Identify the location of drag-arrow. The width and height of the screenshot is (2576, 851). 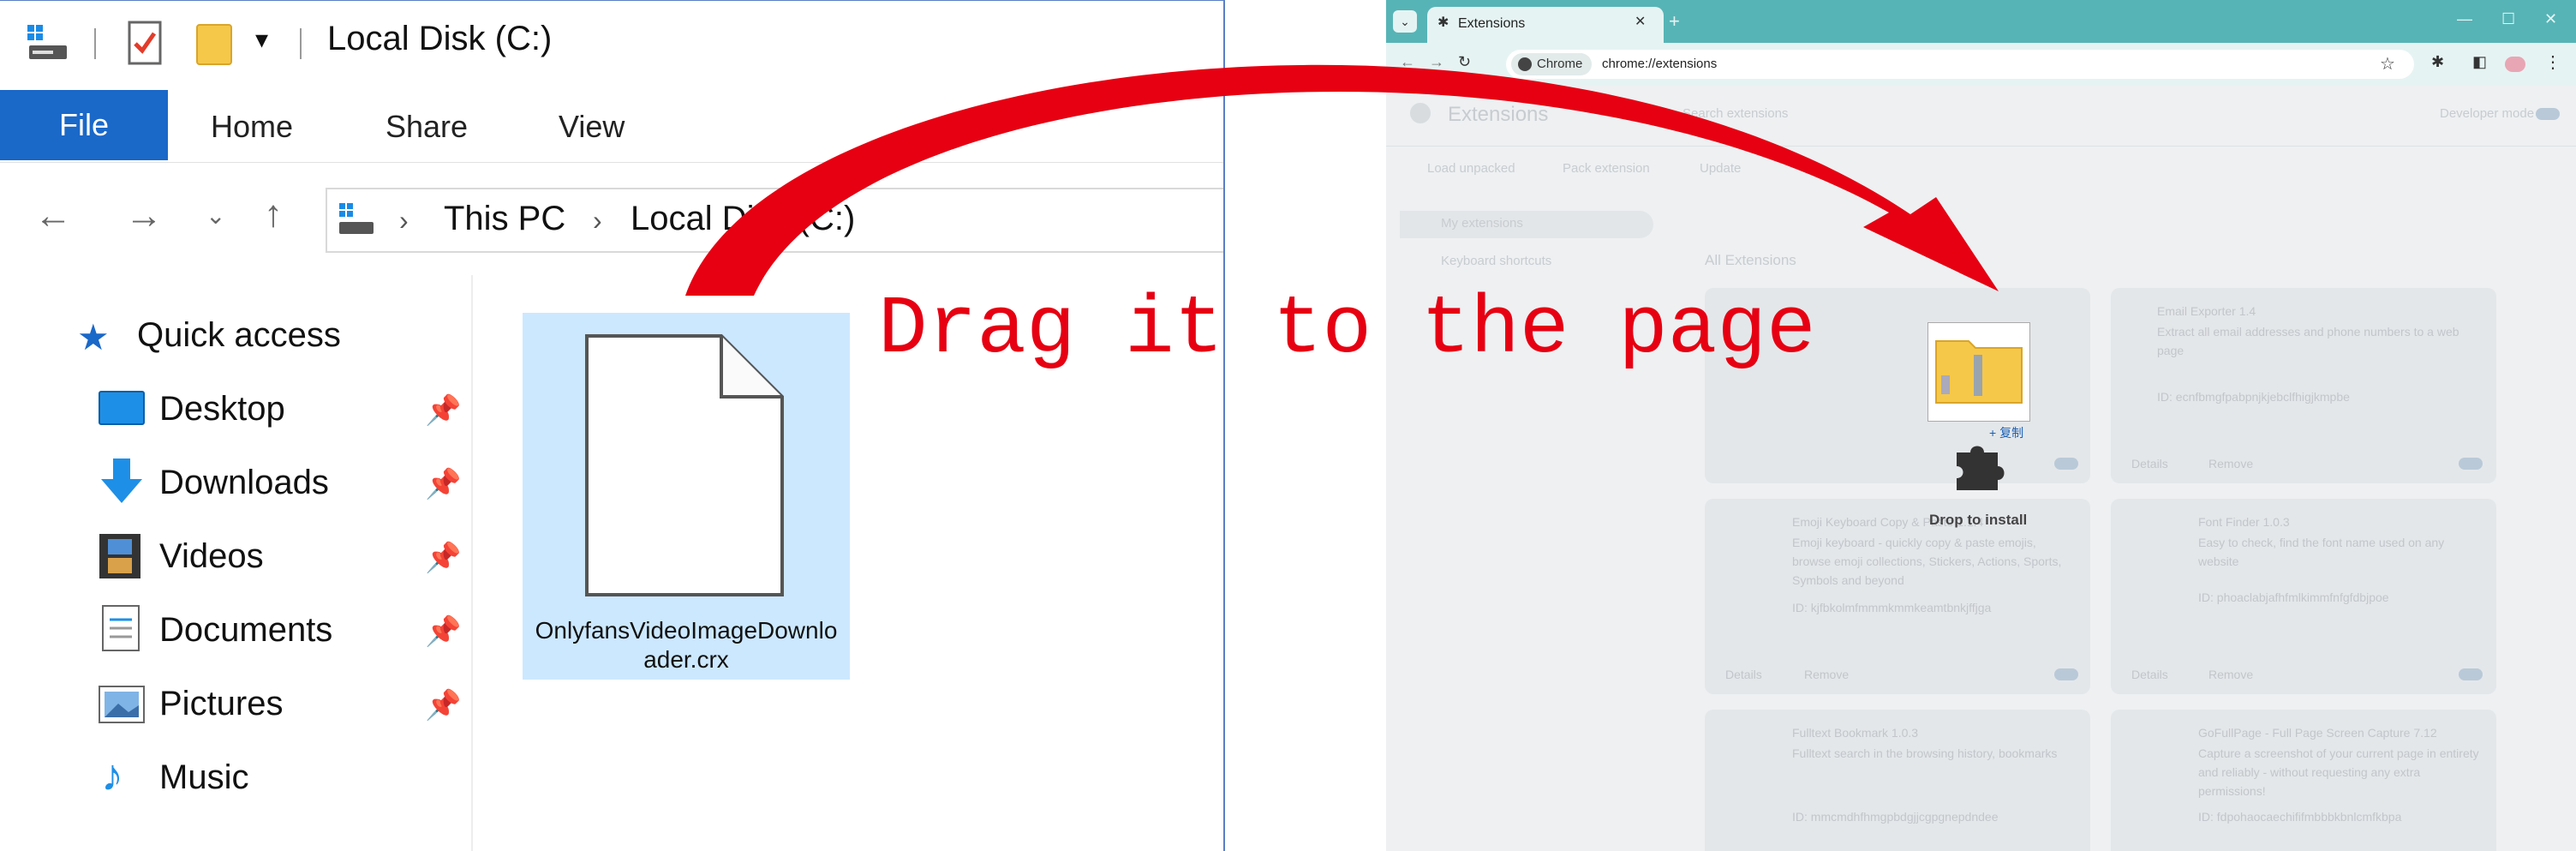
(1342, 180).